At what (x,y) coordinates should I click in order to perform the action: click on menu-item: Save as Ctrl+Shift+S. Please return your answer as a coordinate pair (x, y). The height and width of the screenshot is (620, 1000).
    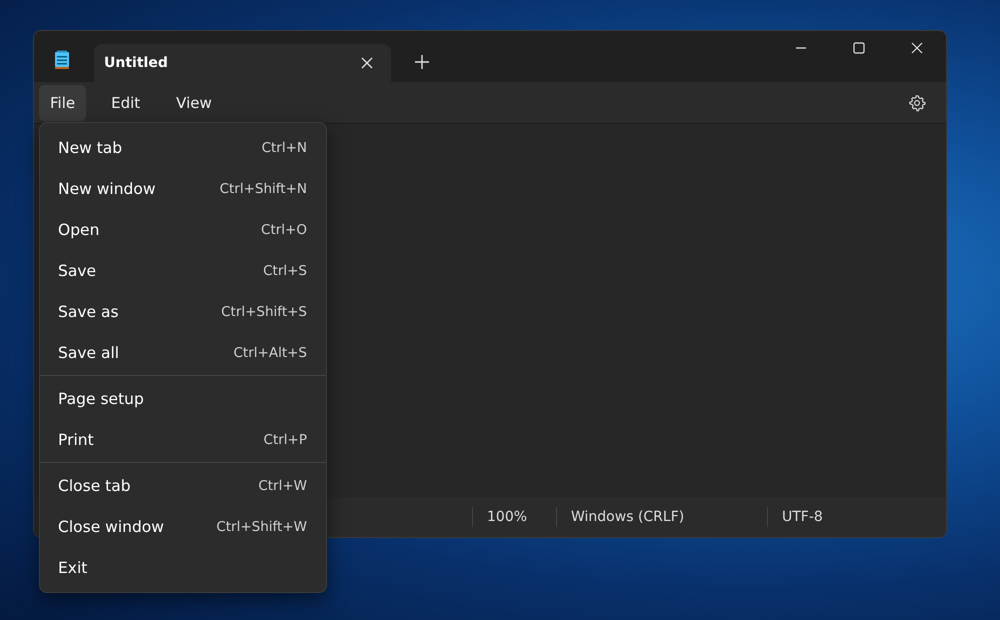
    Looking at the image, I should click on (183, 311).